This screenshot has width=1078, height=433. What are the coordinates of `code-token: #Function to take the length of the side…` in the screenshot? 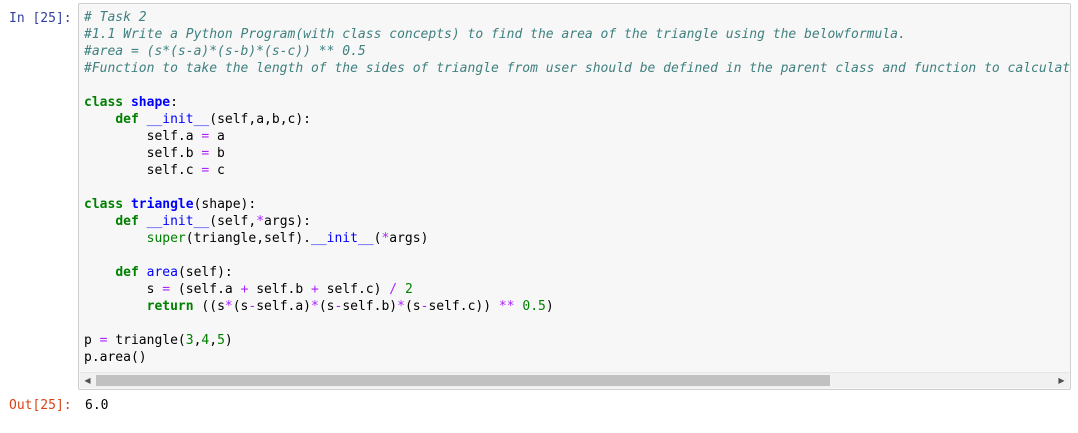 It's located at (577, 68).